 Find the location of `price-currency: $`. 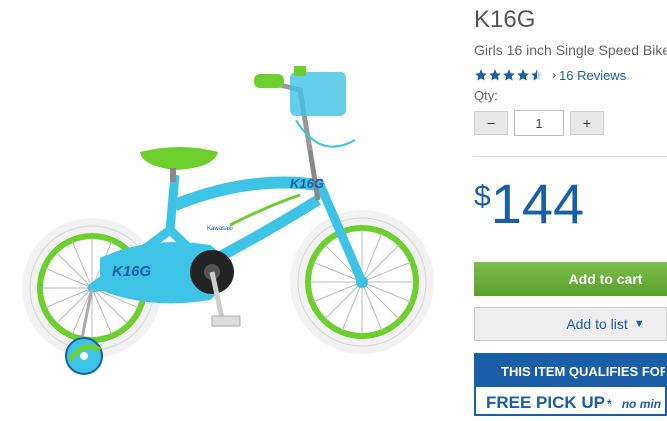

price-currency: $ is located at coordinates (482, 196).